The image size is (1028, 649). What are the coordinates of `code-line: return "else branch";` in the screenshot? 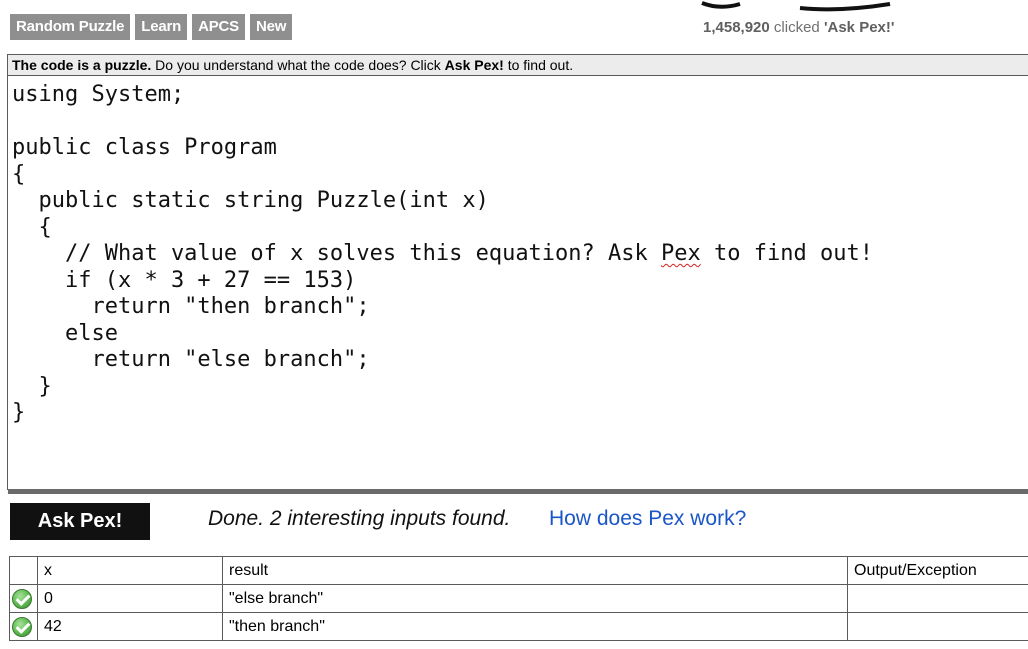 It's located at (191, 359).